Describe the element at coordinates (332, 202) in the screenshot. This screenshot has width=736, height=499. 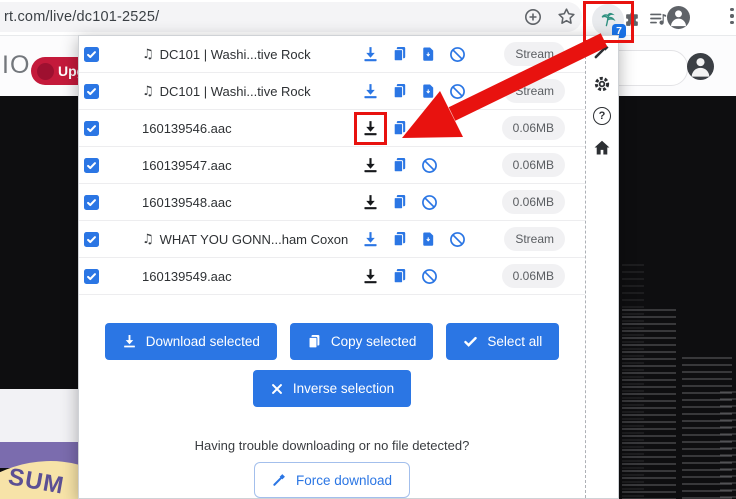
I see `table-row: 160139548.aac 0.06MB` at that location.